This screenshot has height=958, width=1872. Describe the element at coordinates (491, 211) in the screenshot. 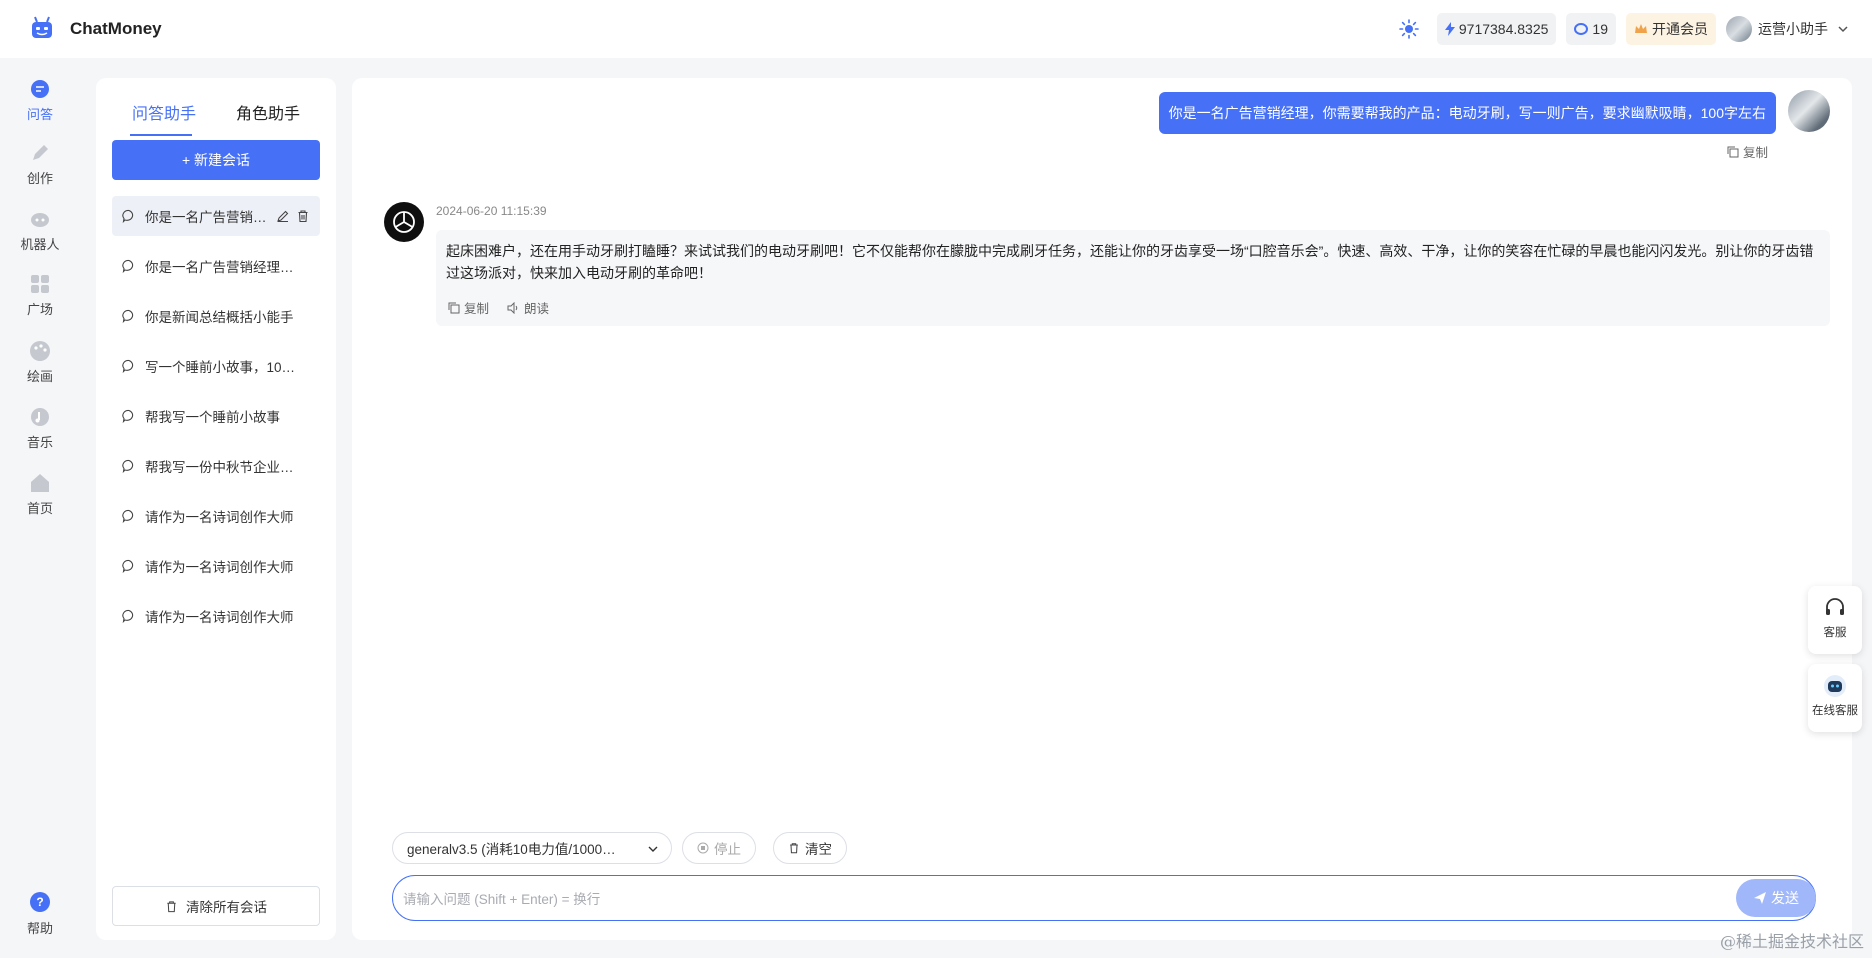

I see `message-timestamp: 2024-06-20 11:15:39` at that location.